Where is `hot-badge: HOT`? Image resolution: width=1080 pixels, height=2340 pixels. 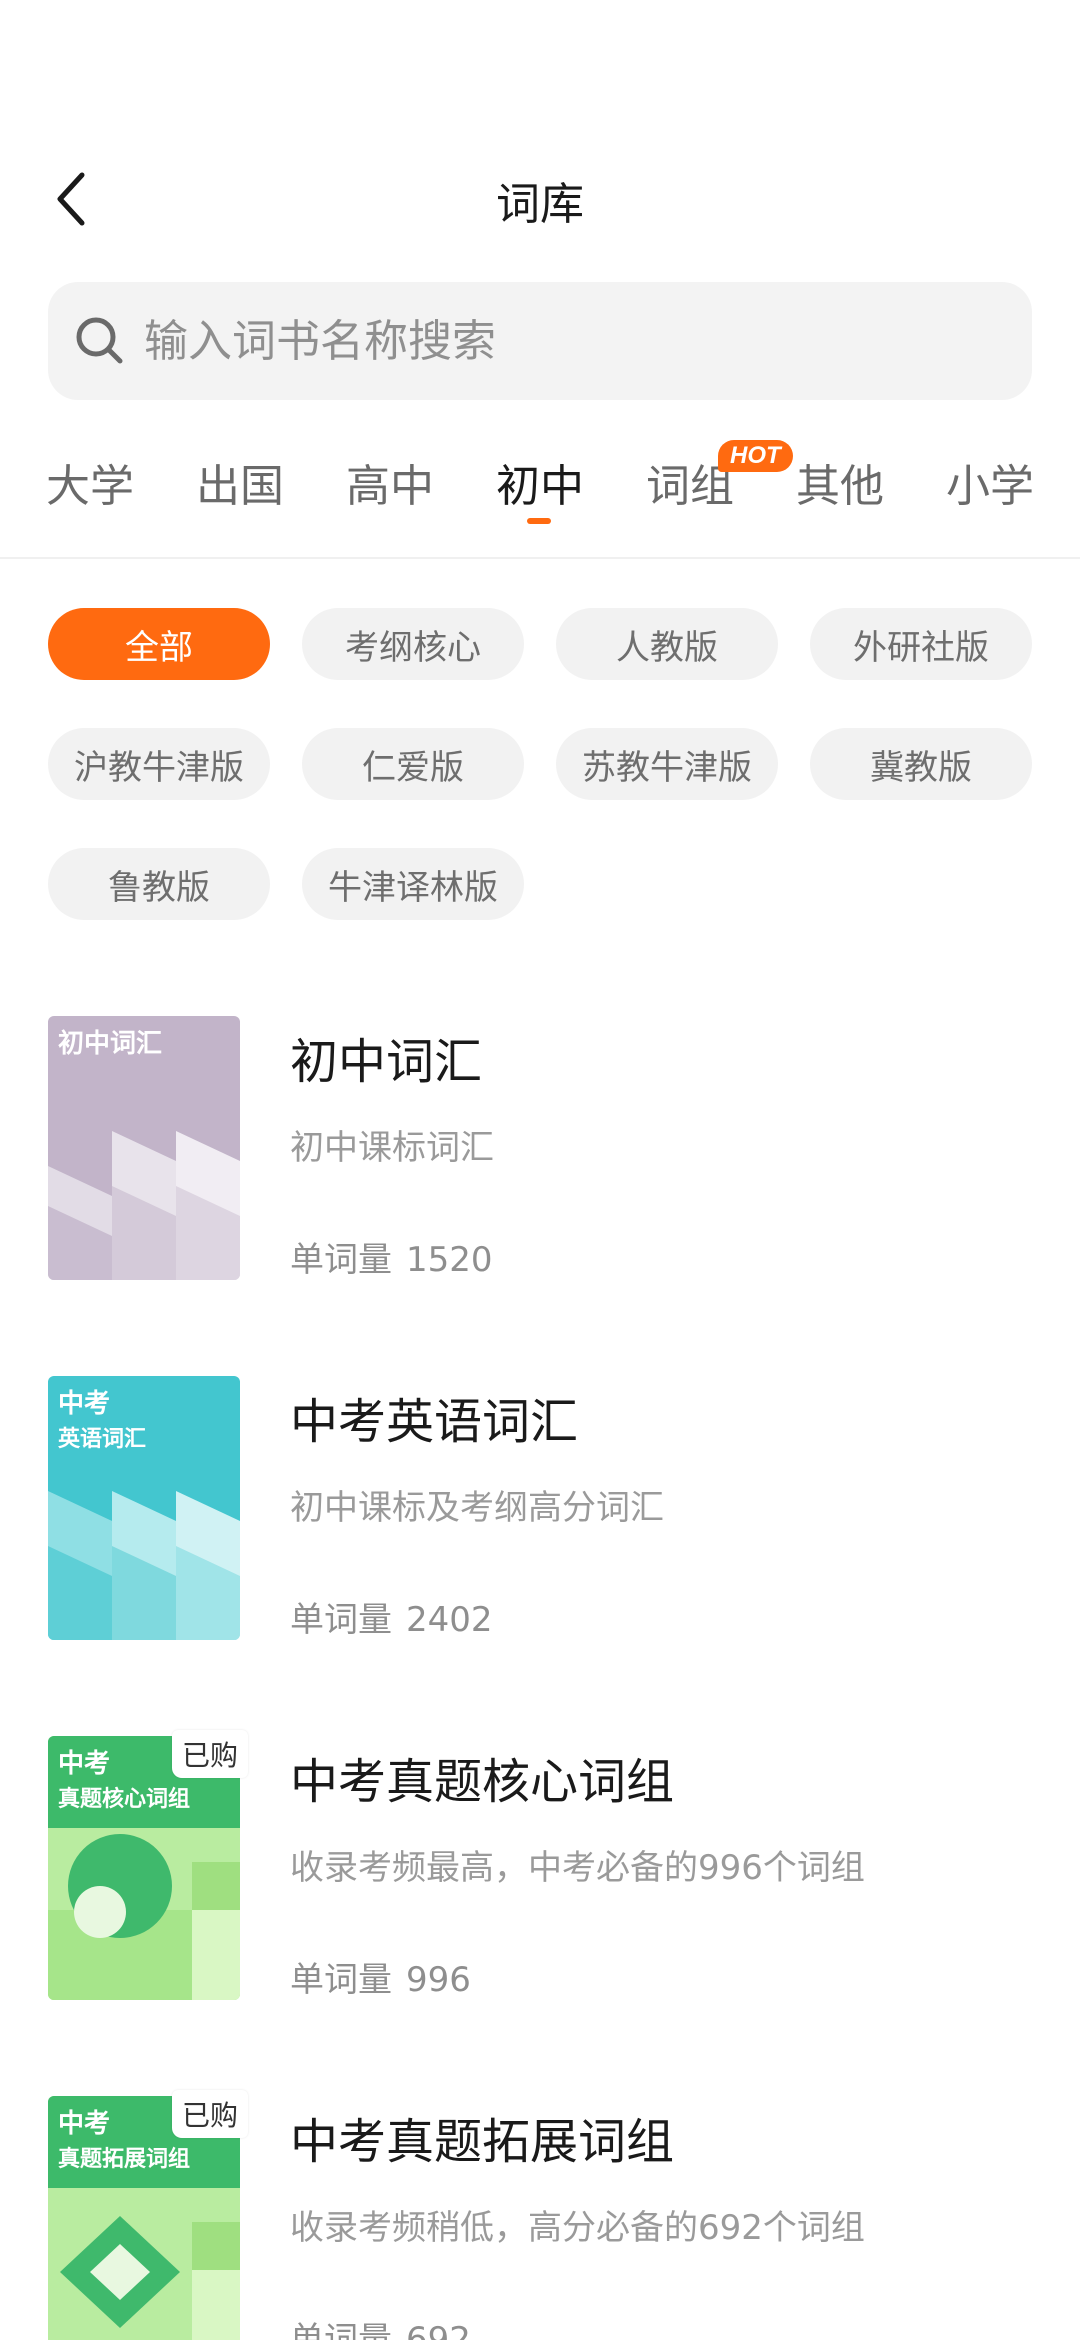
hot-badge: HOT is located at coordinates (755, 456).